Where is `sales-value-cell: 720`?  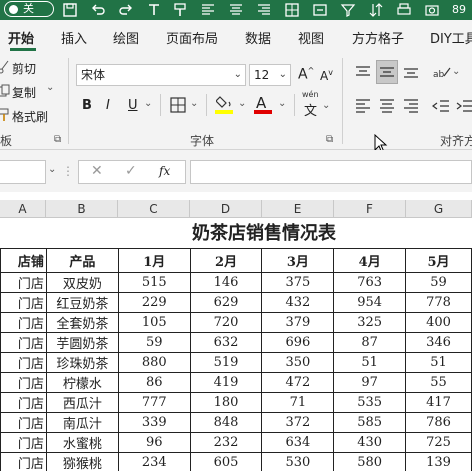 sales-value-cell: 720 is located at coordinates (226, 322).